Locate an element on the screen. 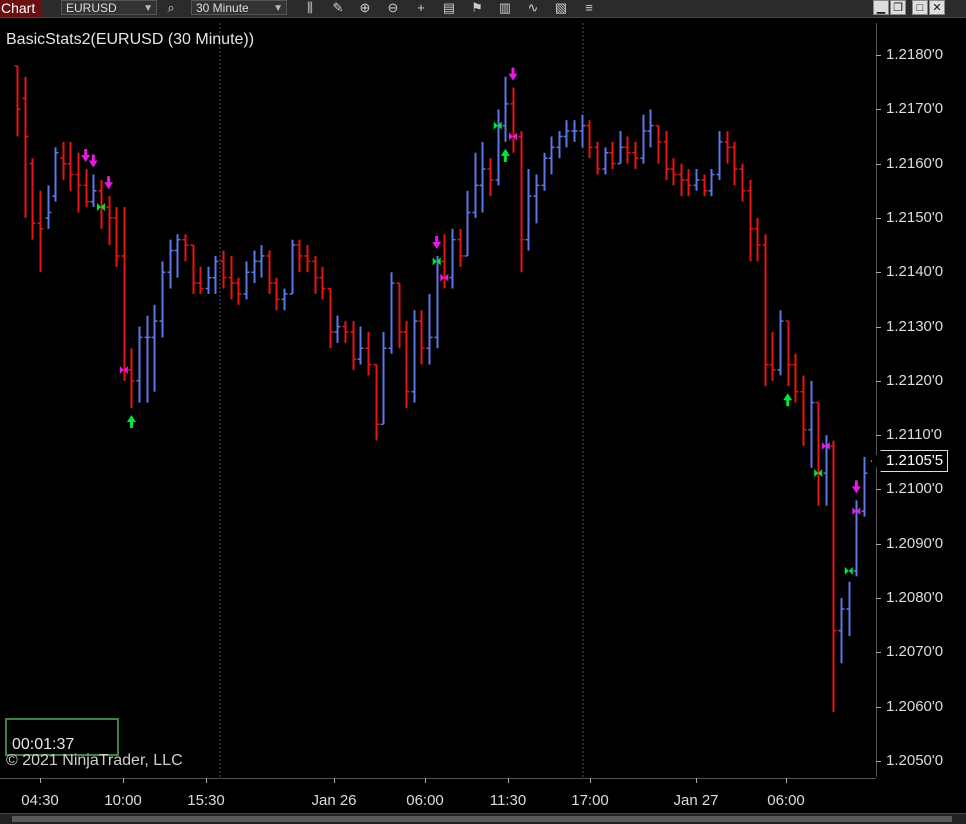  time-tick-label: 17:00 is located at coordinates (590, 800).